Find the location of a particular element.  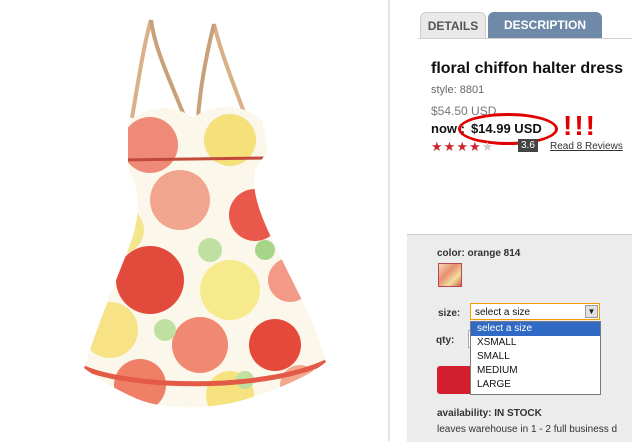

chevron-down-icon: ▼ is located at coordinates (591, 311).